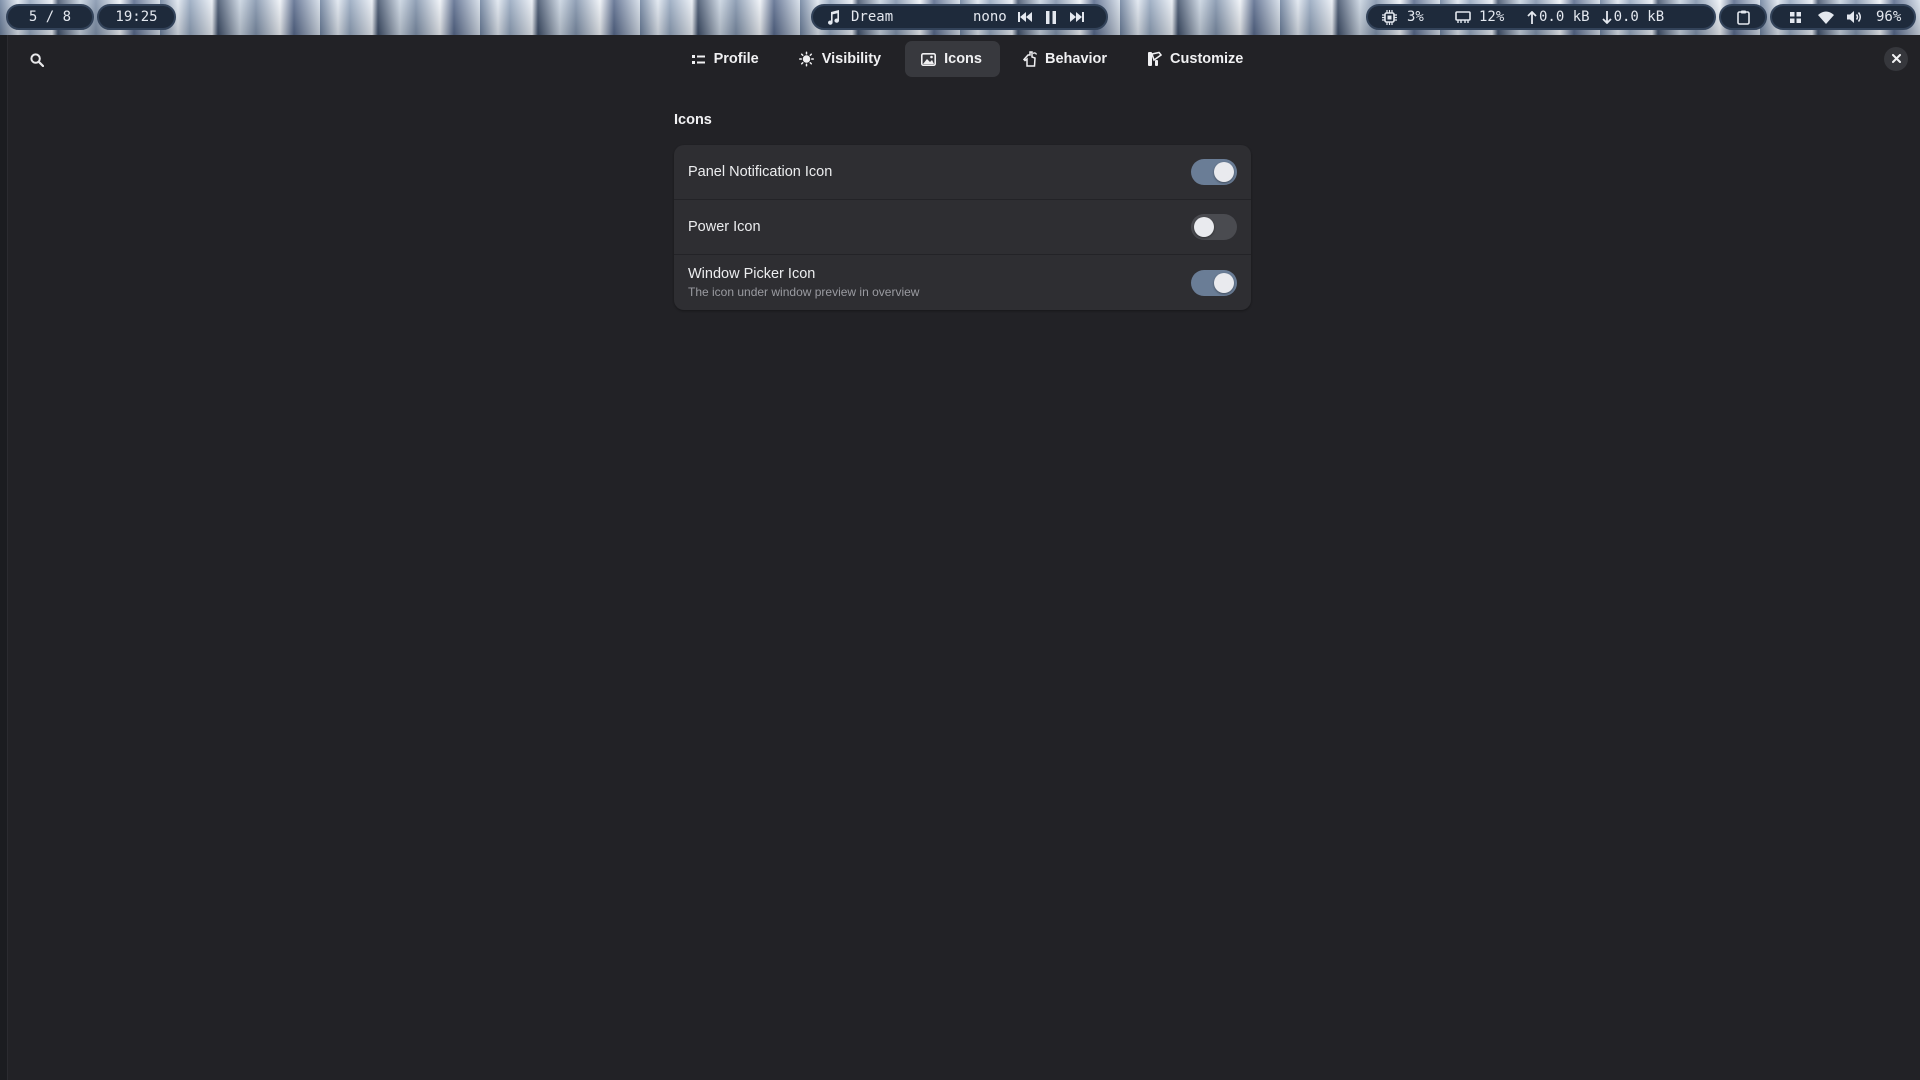 This screenshot has height=1080, width=1920. I want to click on arrow-up-icon, so click(1532, 17).